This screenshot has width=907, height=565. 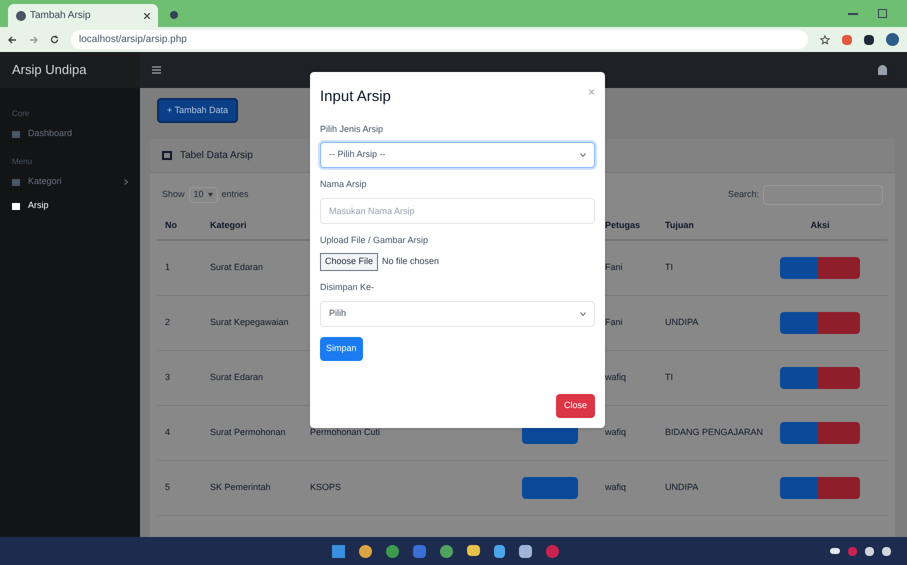 I want to click on close-icon, so click(x=147, y=15).